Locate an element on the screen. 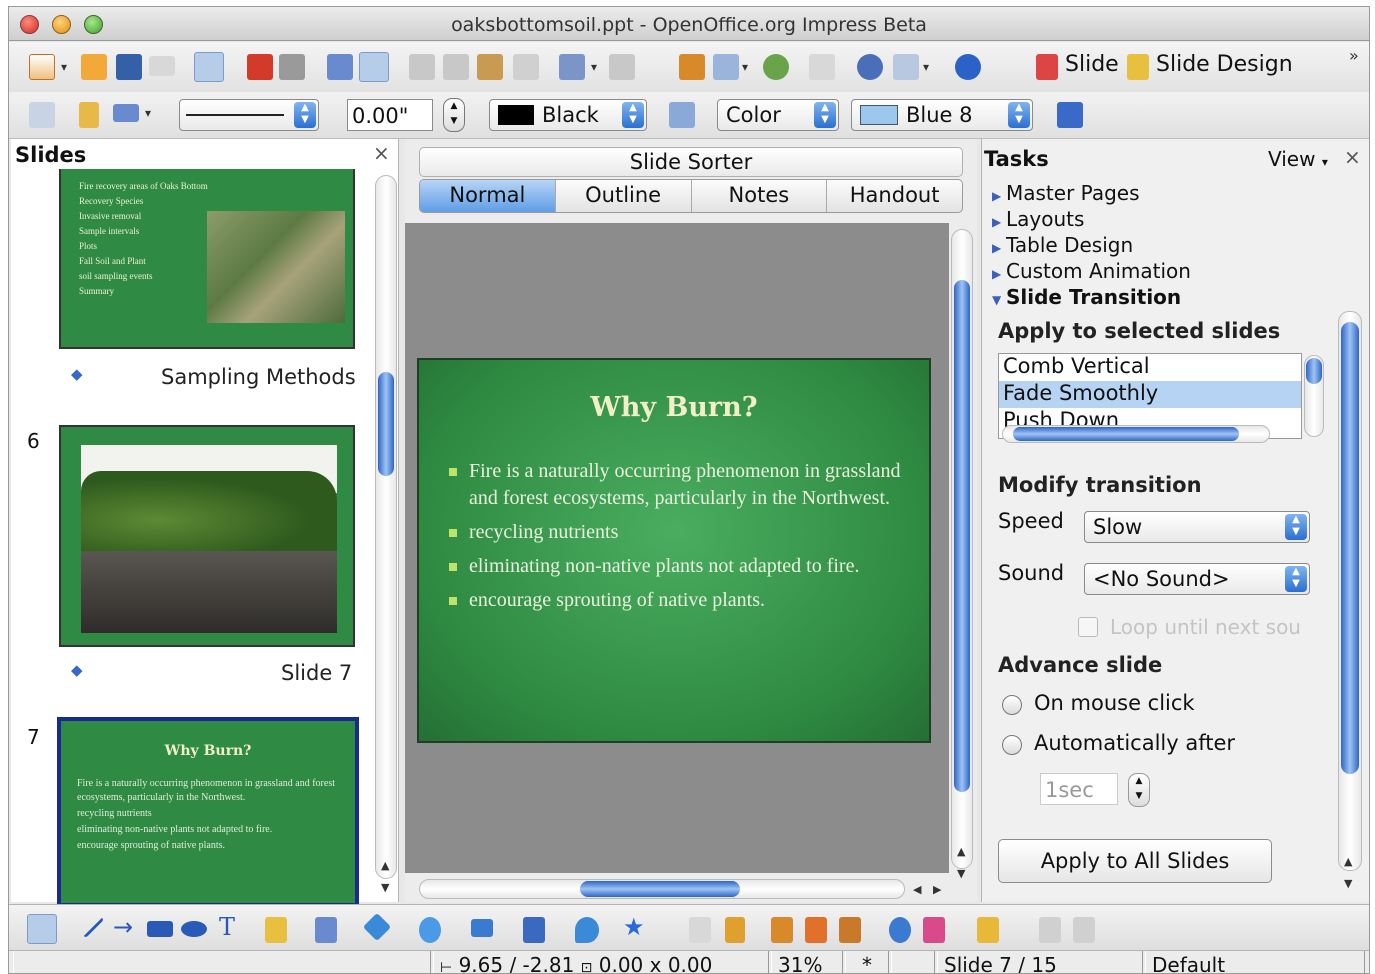 This screenshot has height=974, width=1375. transition-list-hscroll is located at coordinates (1136, 434).